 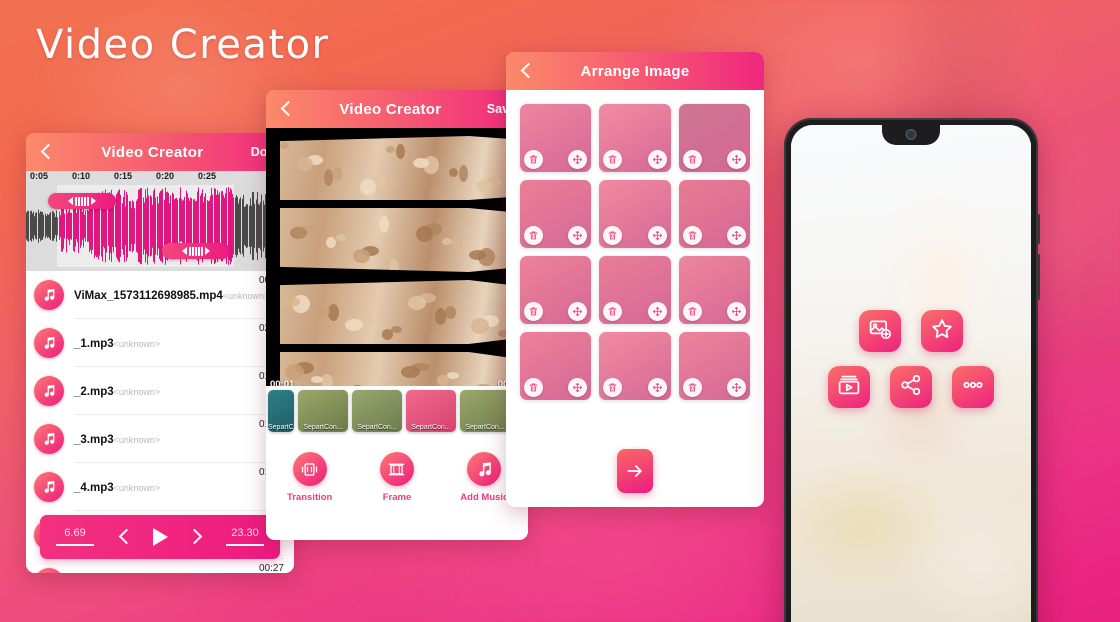 What do you see at coordinates (82, 201) in the screenshot?
I see `trim-handle-start-icon` at bounding box center [82, 201].